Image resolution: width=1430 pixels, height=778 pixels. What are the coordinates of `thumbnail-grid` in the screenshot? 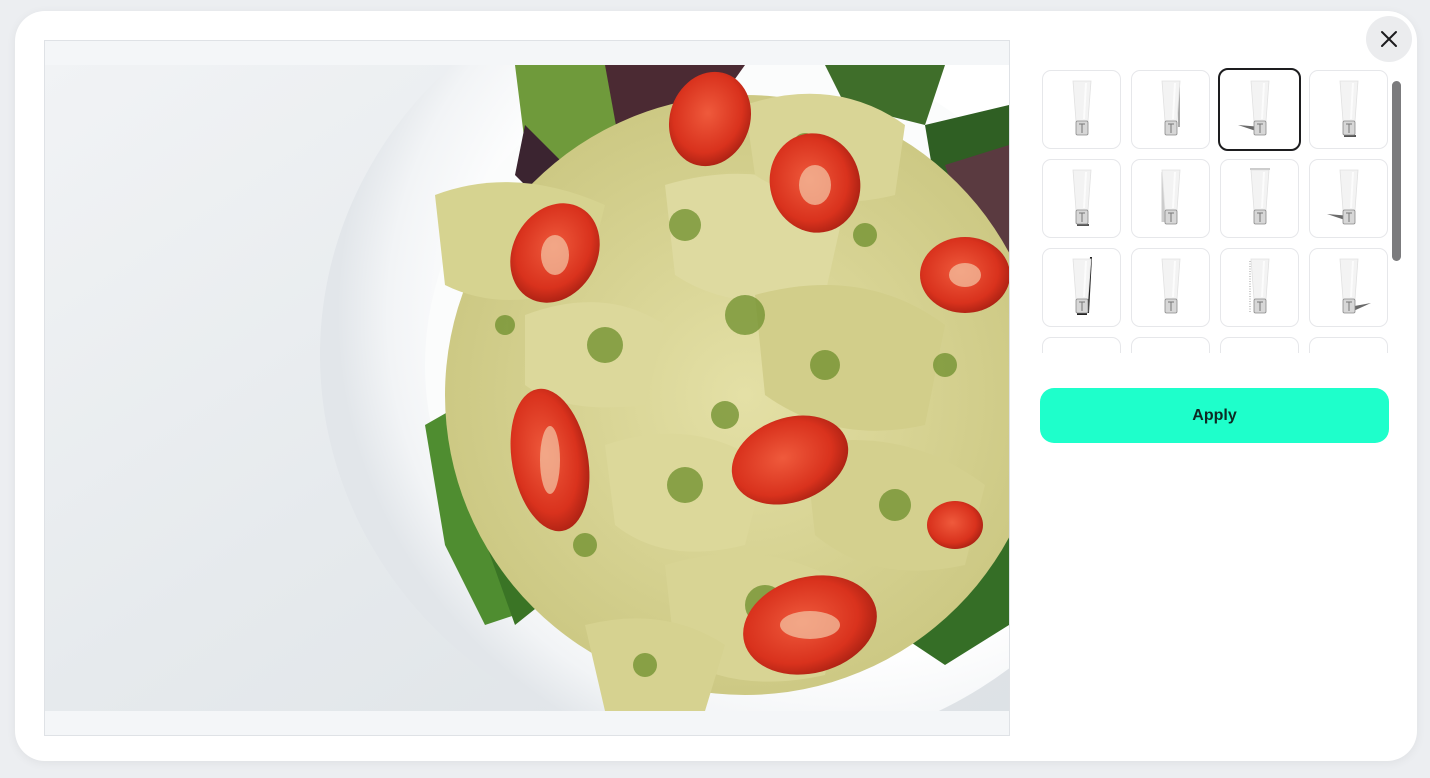 It's located at (1215, 209).